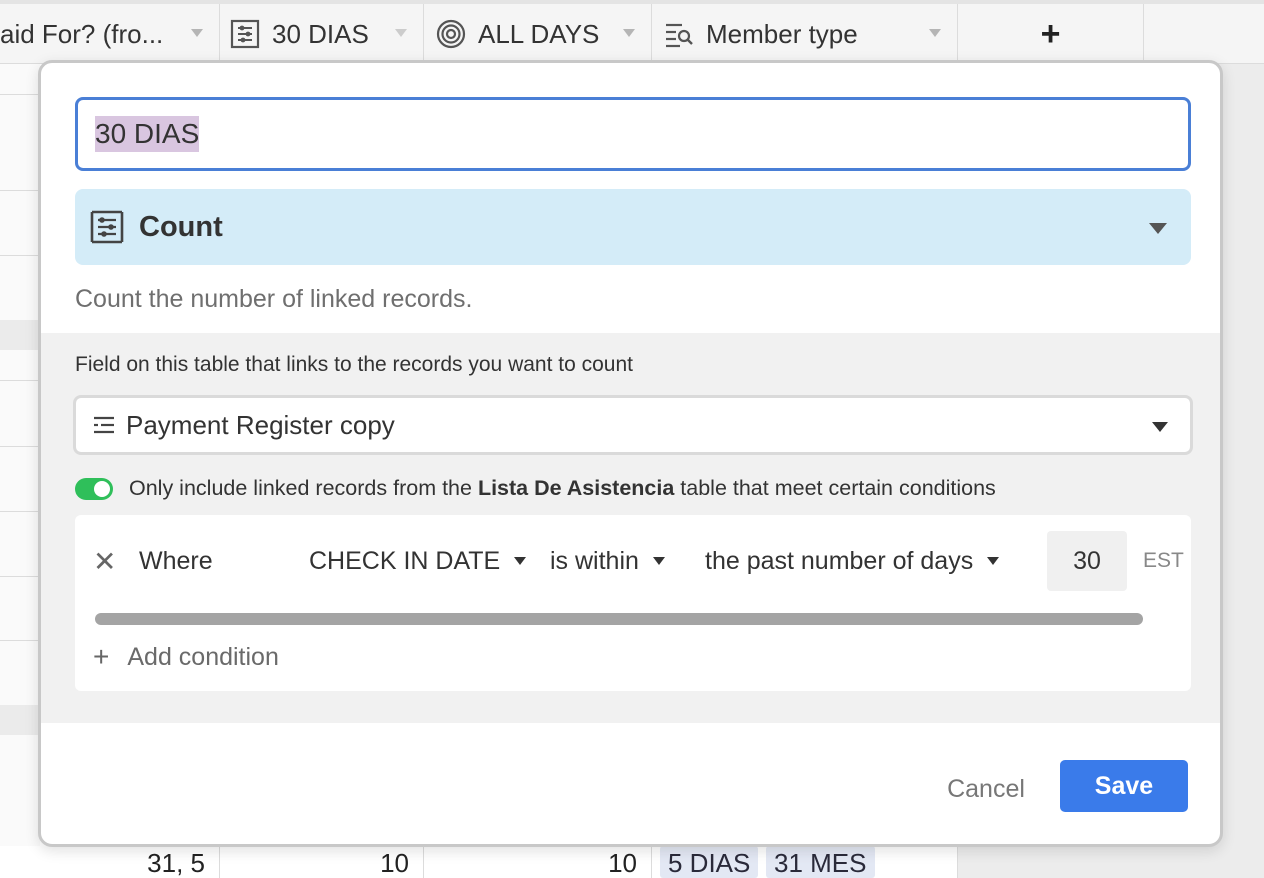  I want to click on table-cell: 5 DIAS 31 MES, so click(805, 862).